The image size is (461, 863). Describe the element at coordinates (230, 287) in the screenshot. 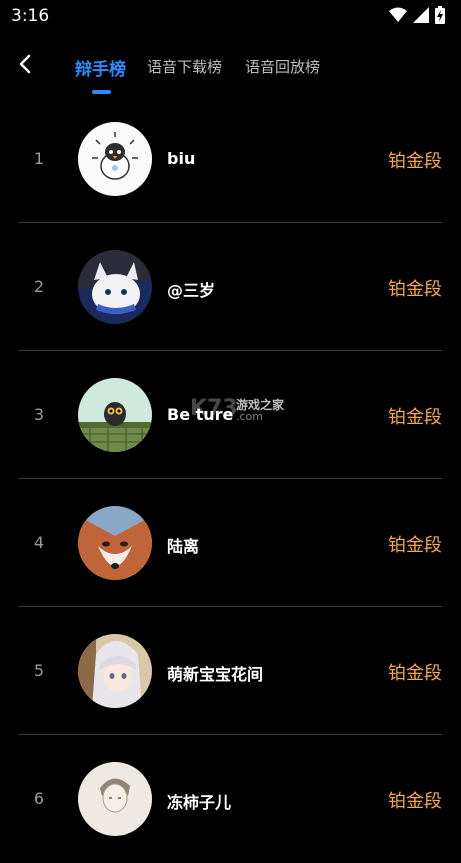

I see `list-item: 2 @三岁 铂金段` at that location.